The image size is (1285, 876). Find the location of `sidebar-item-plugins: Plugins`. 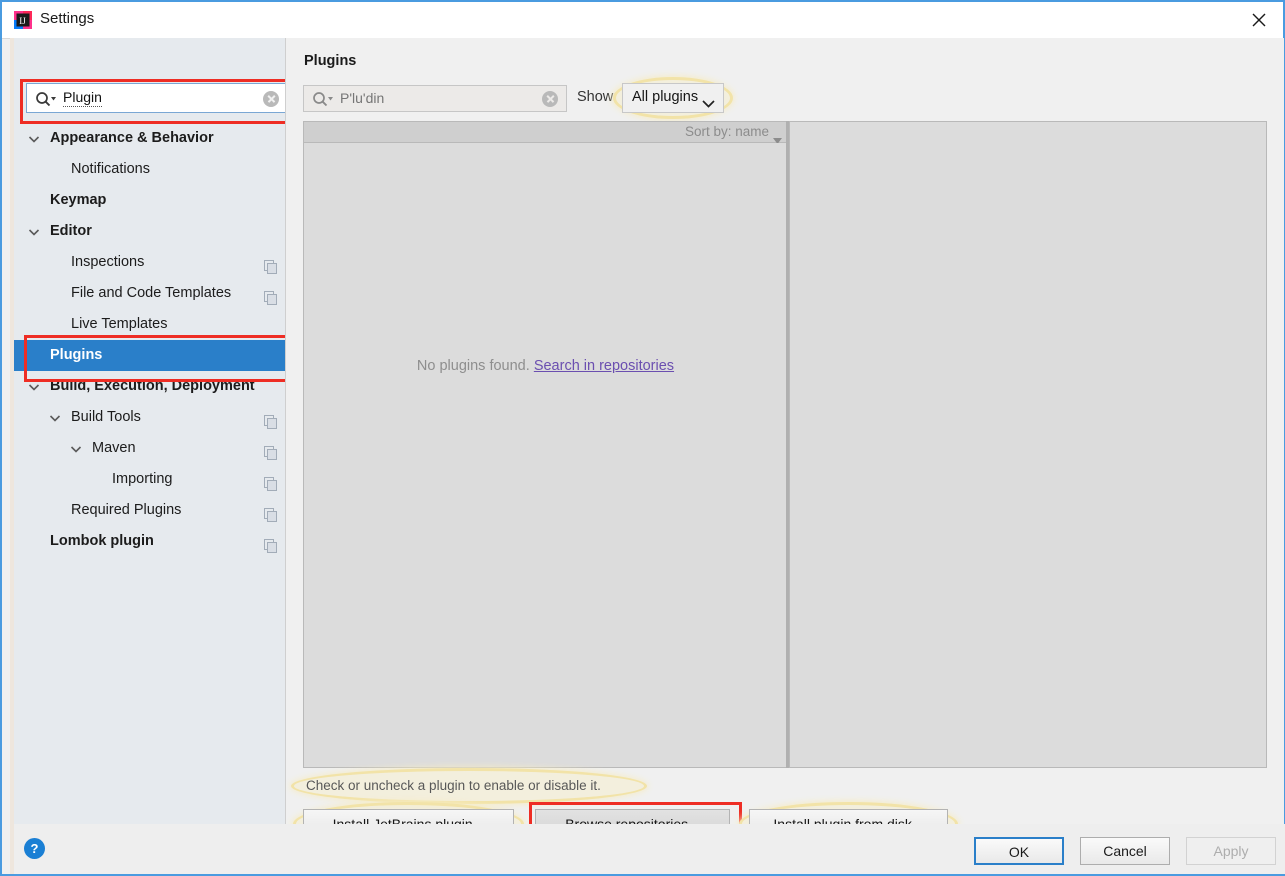

sidebar-item-plugins: Plugins is located at coordinates (152, 355).